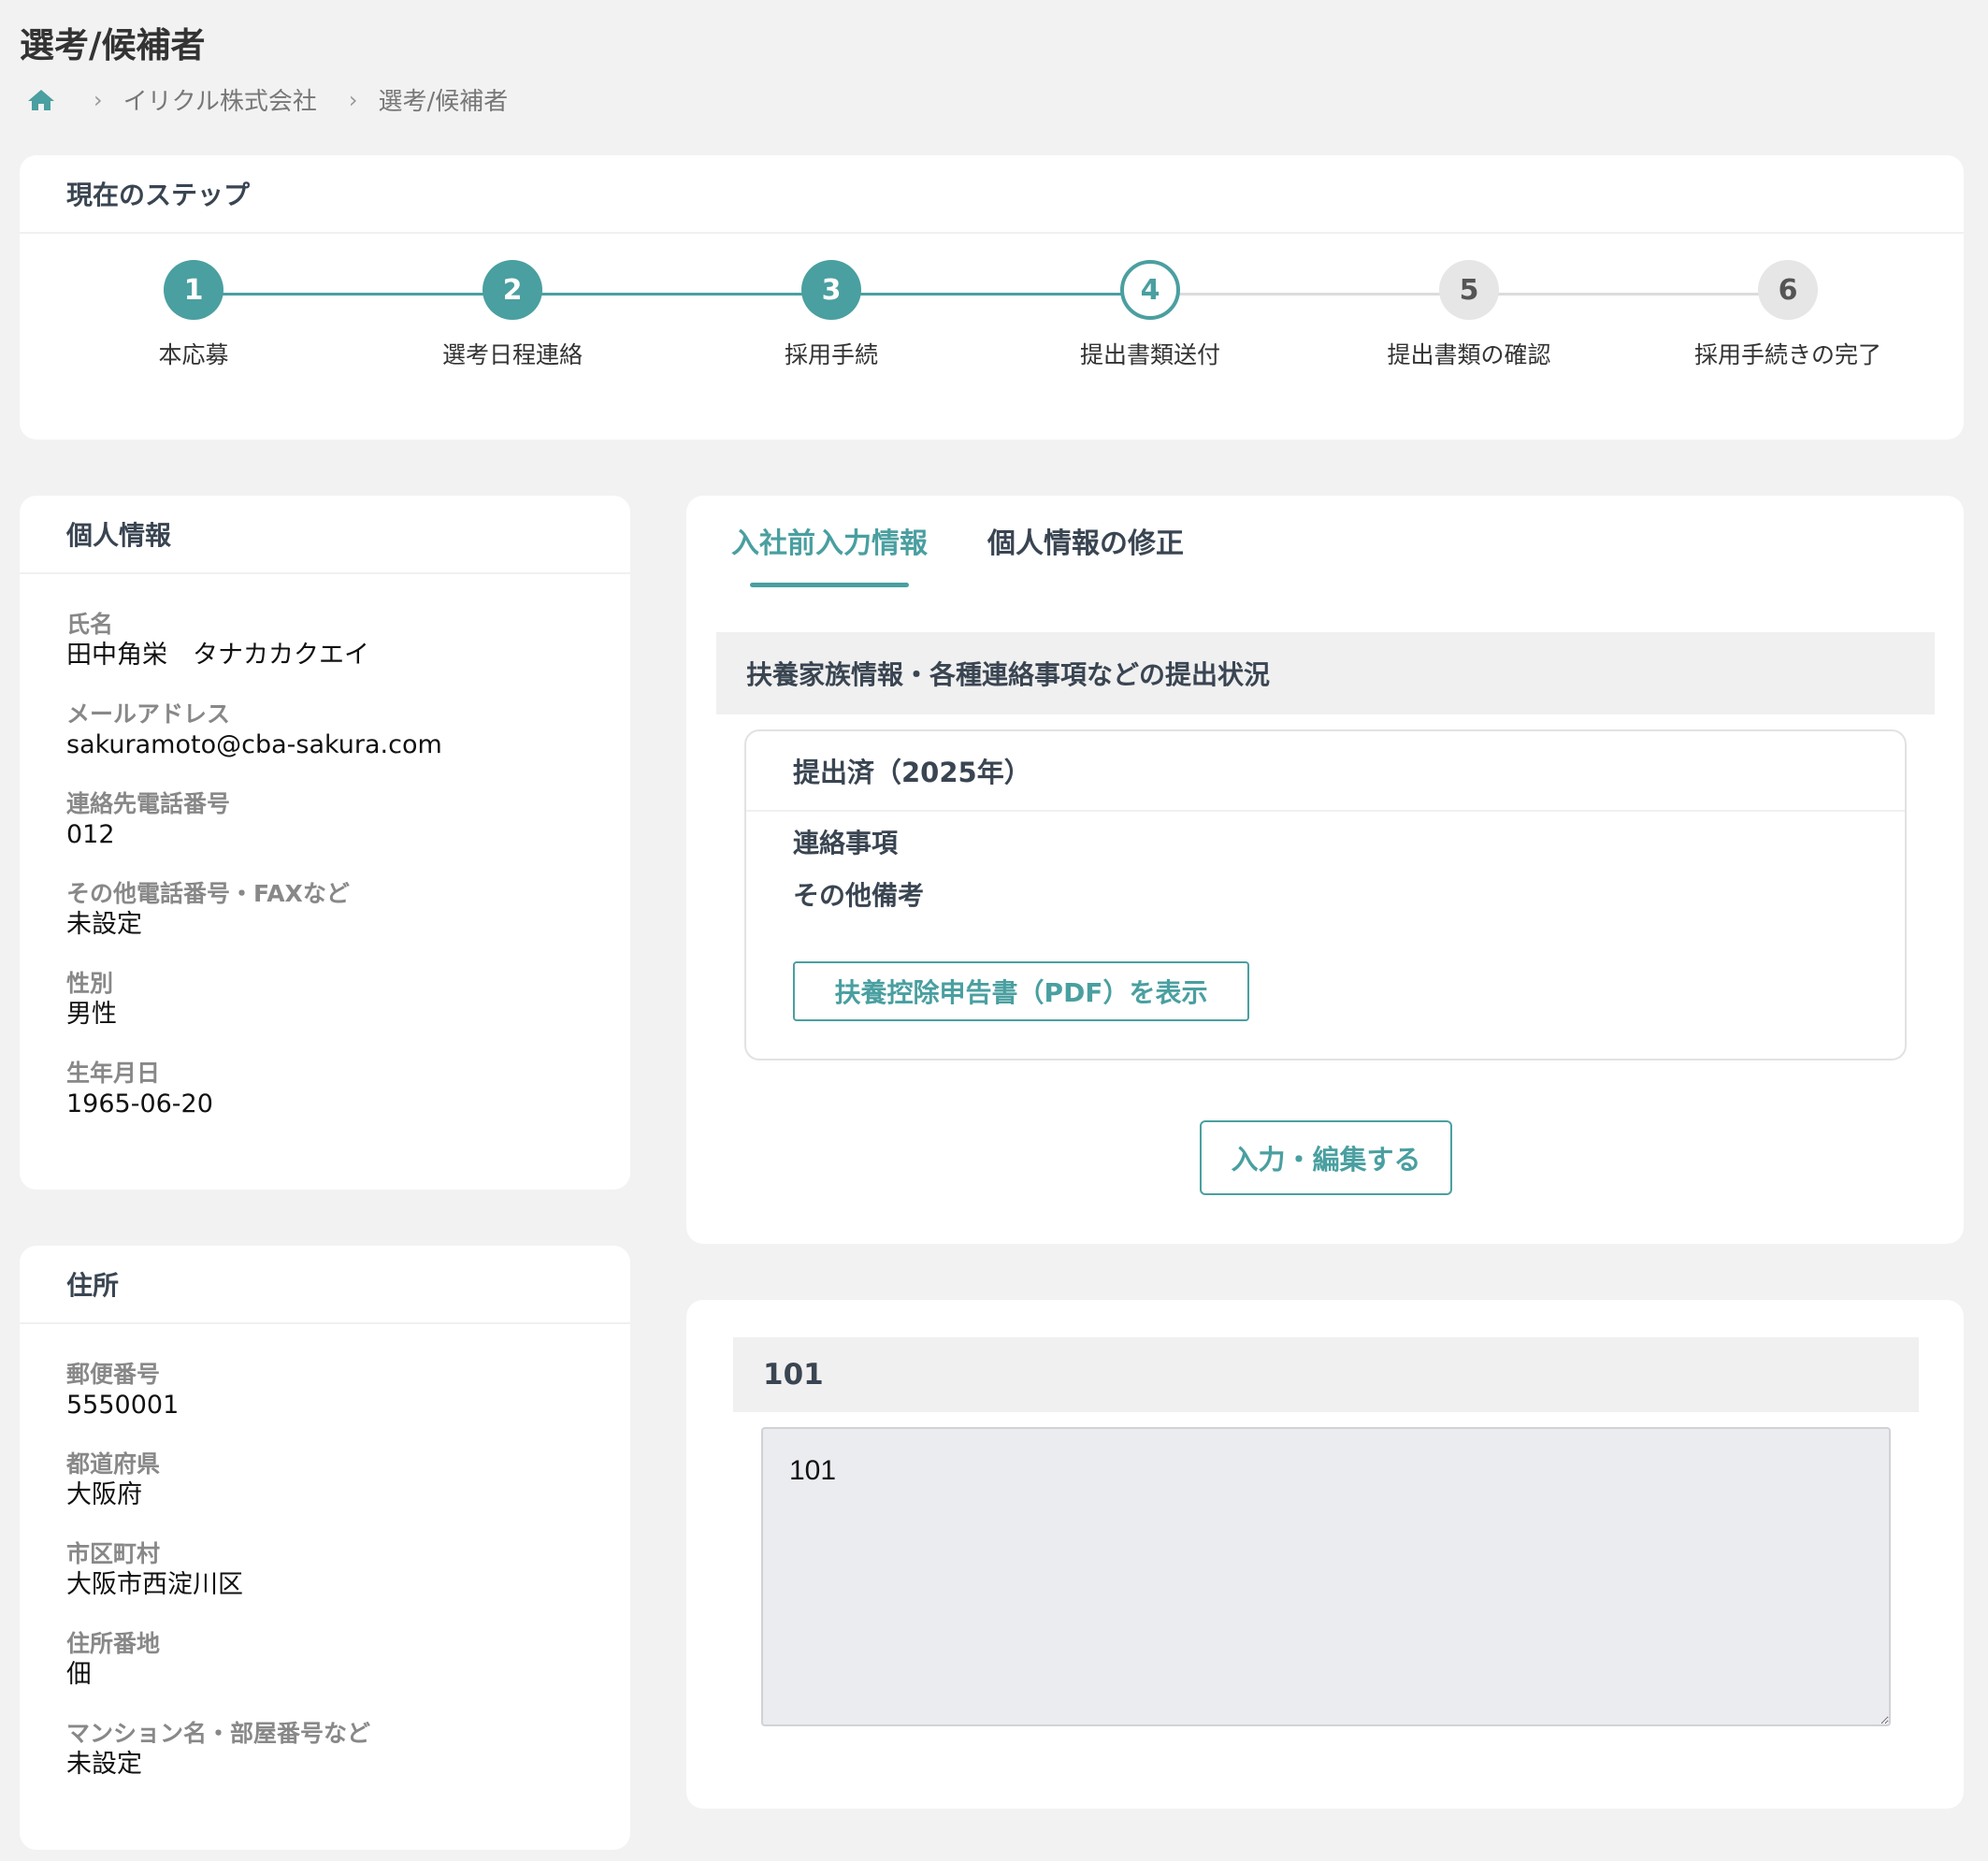 The image size is (1988, 1861). I want to click on view-pdf-button: 扶養控除申告書（PDF）を表示, so click(1021, 991).